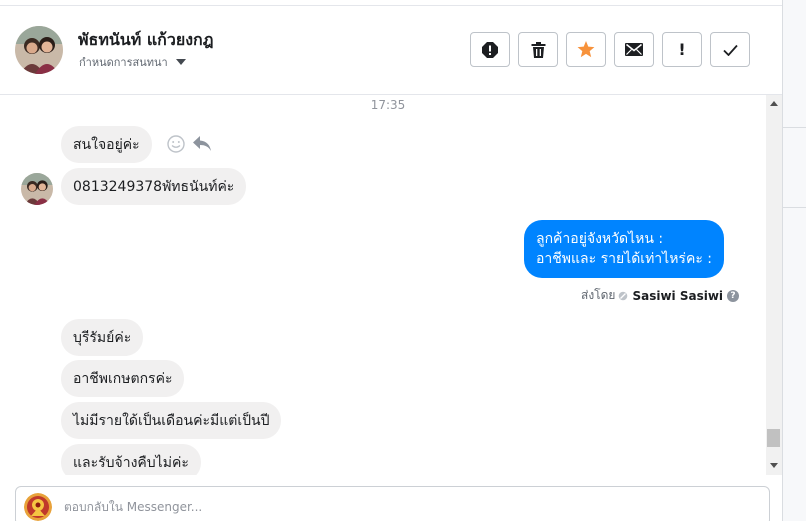 The width and height of the screenshot is (806, 521). I want to click on incoming-message: บุรีรัมย์ค่ะ, so click(102, 337).